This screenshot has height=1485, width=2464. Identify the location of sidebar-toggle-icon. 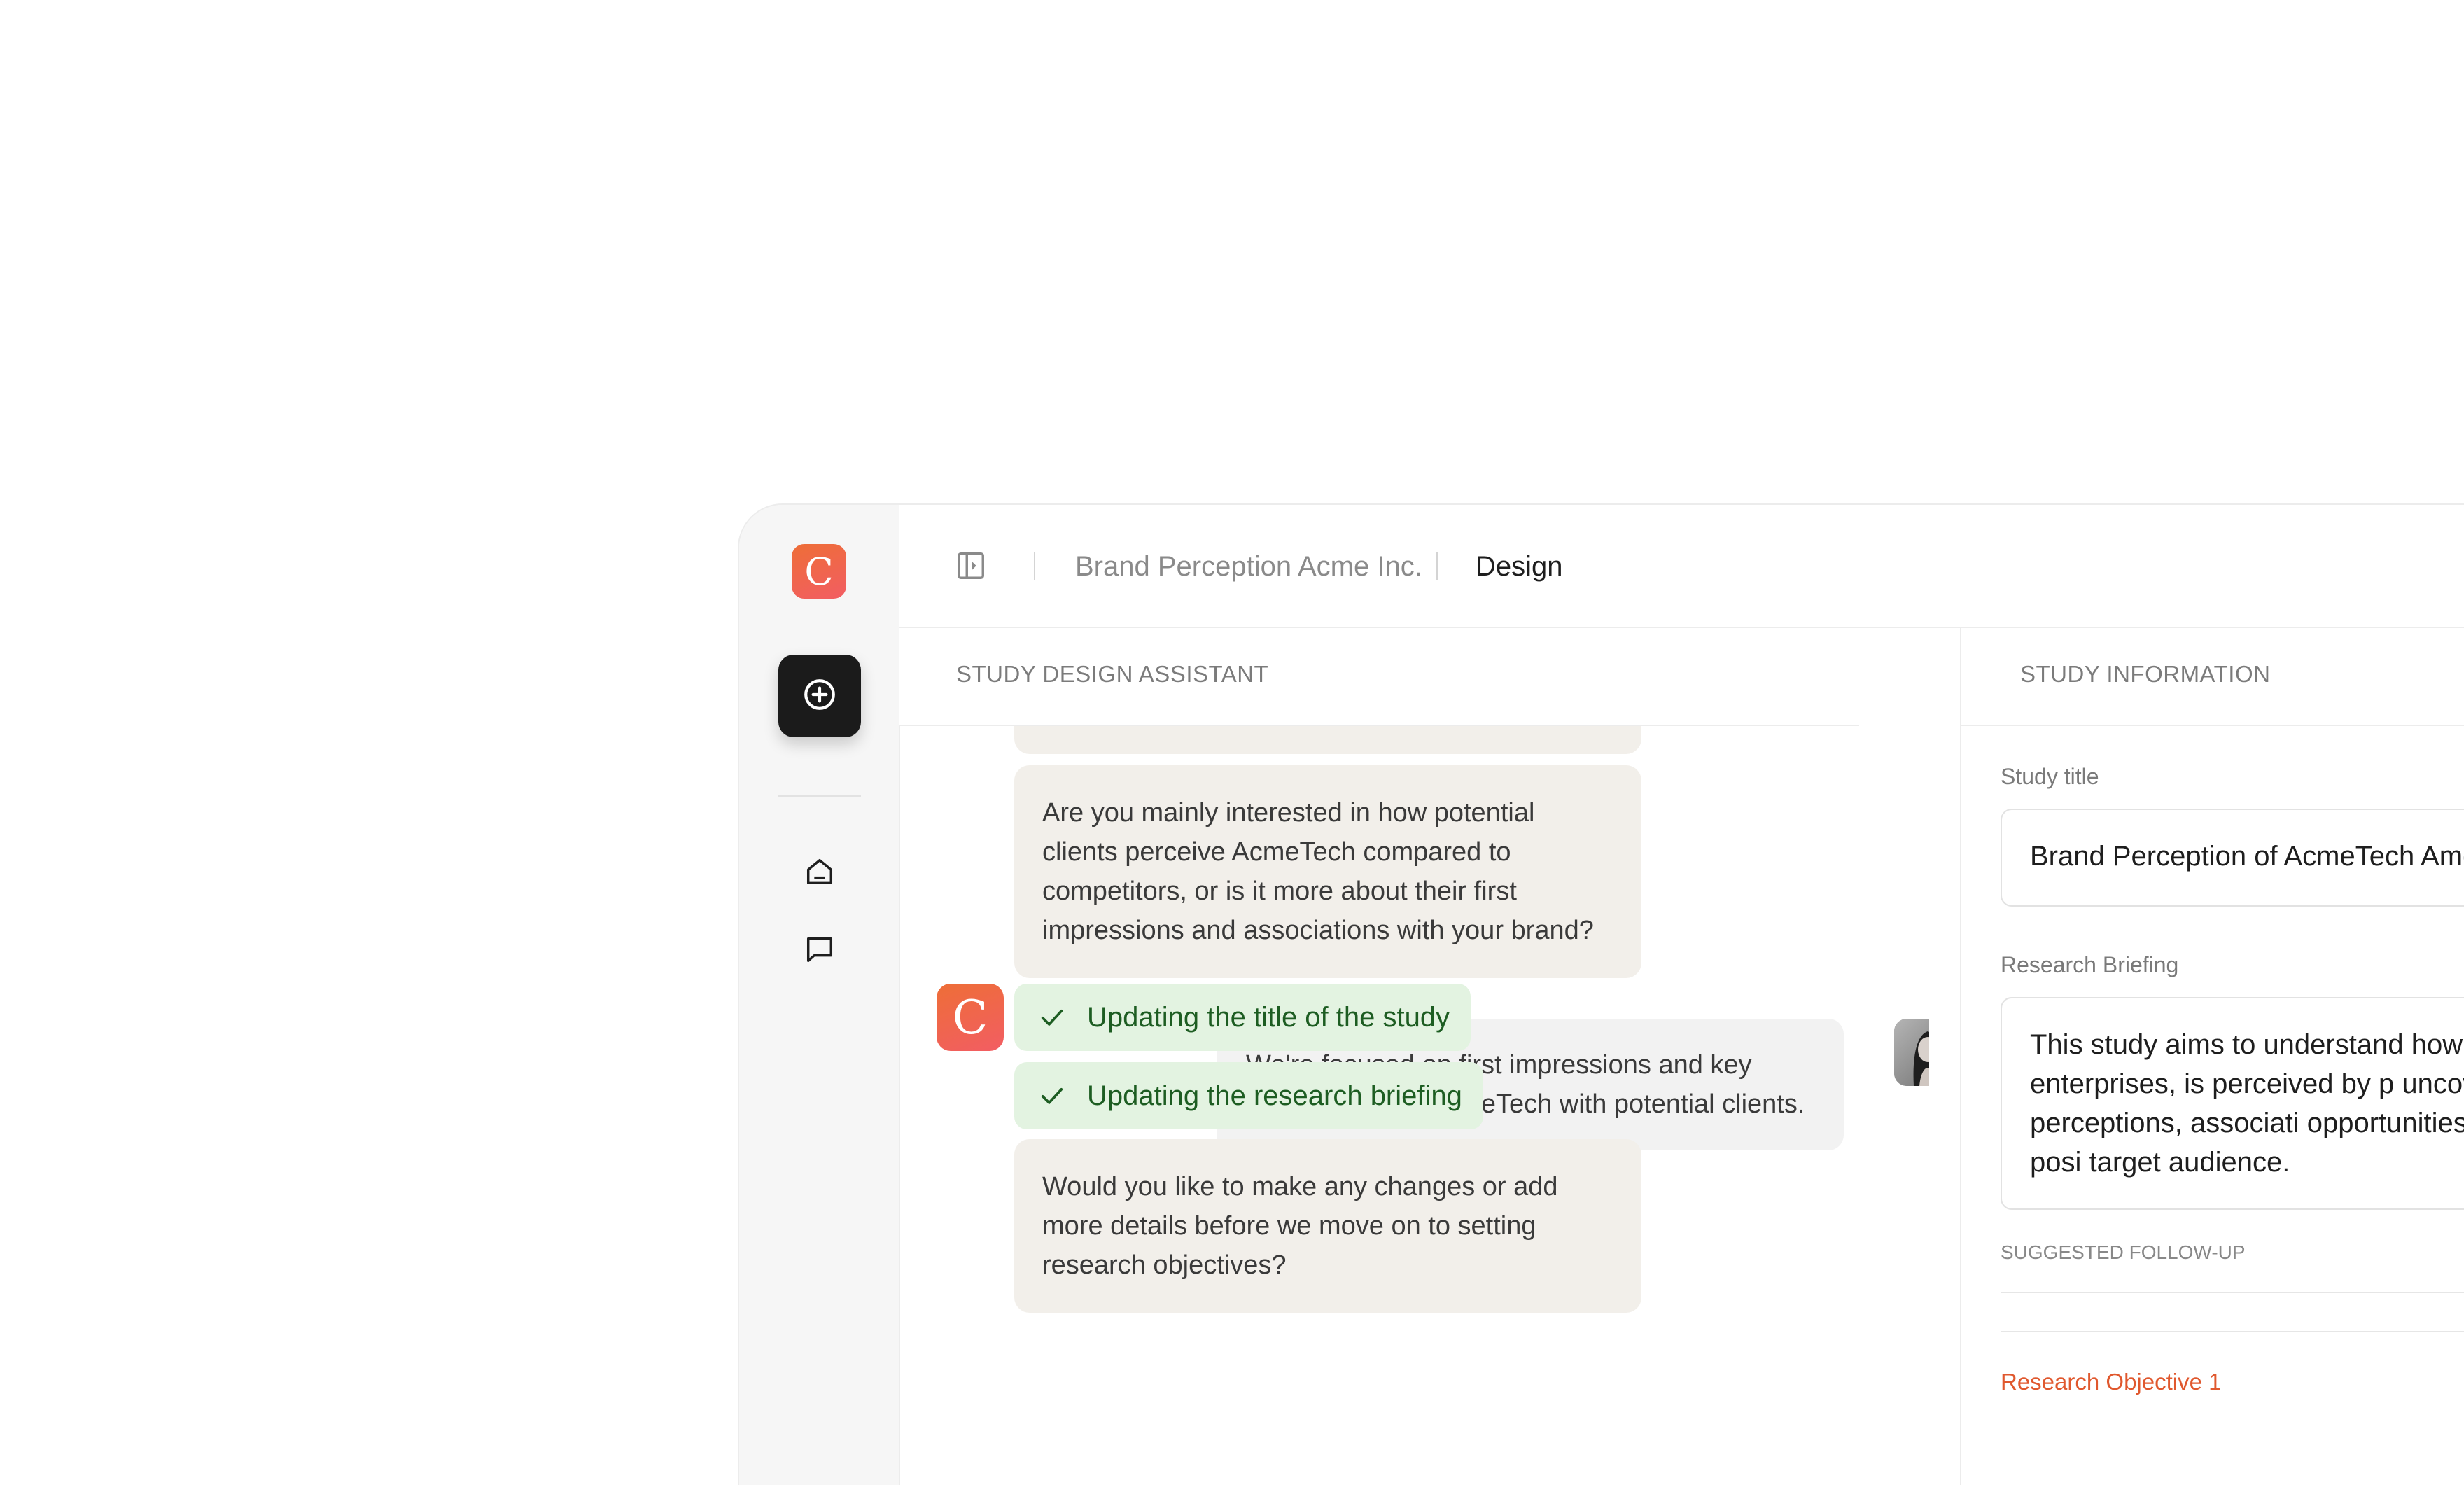
(971, 566).